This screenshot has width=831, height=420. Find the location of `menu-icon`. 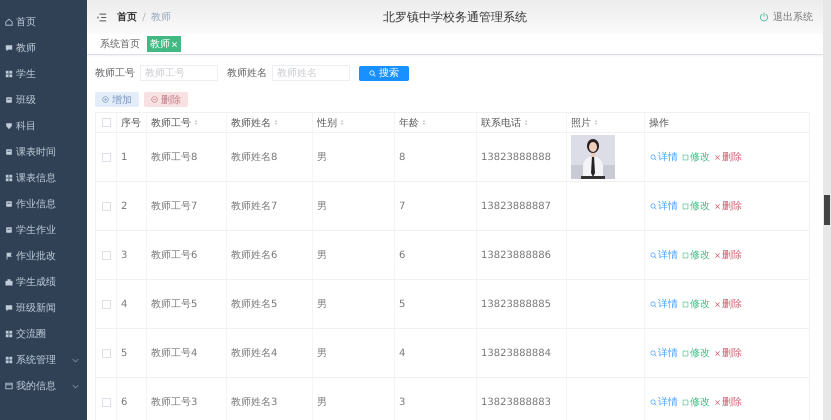

menu-icon is located at coordinates (102, 17).